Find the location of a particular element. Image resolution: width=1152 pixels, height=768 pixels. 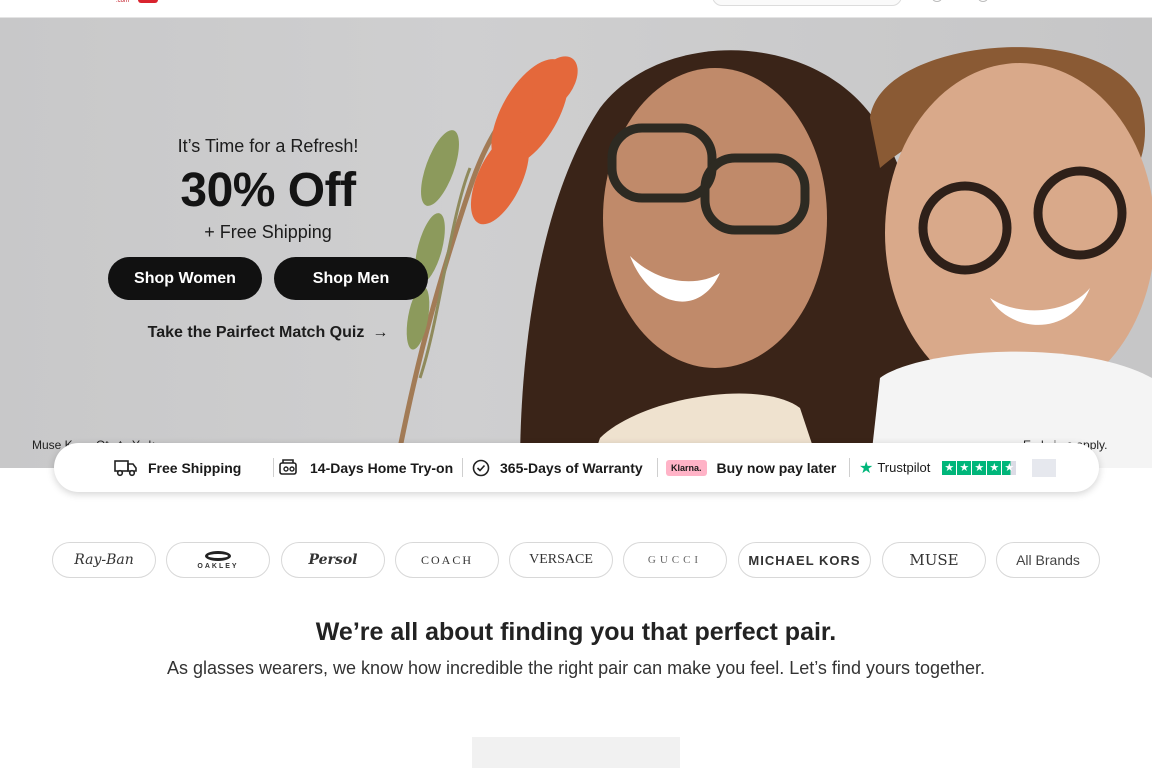

cart-icon is located at coordinates (983, 1).